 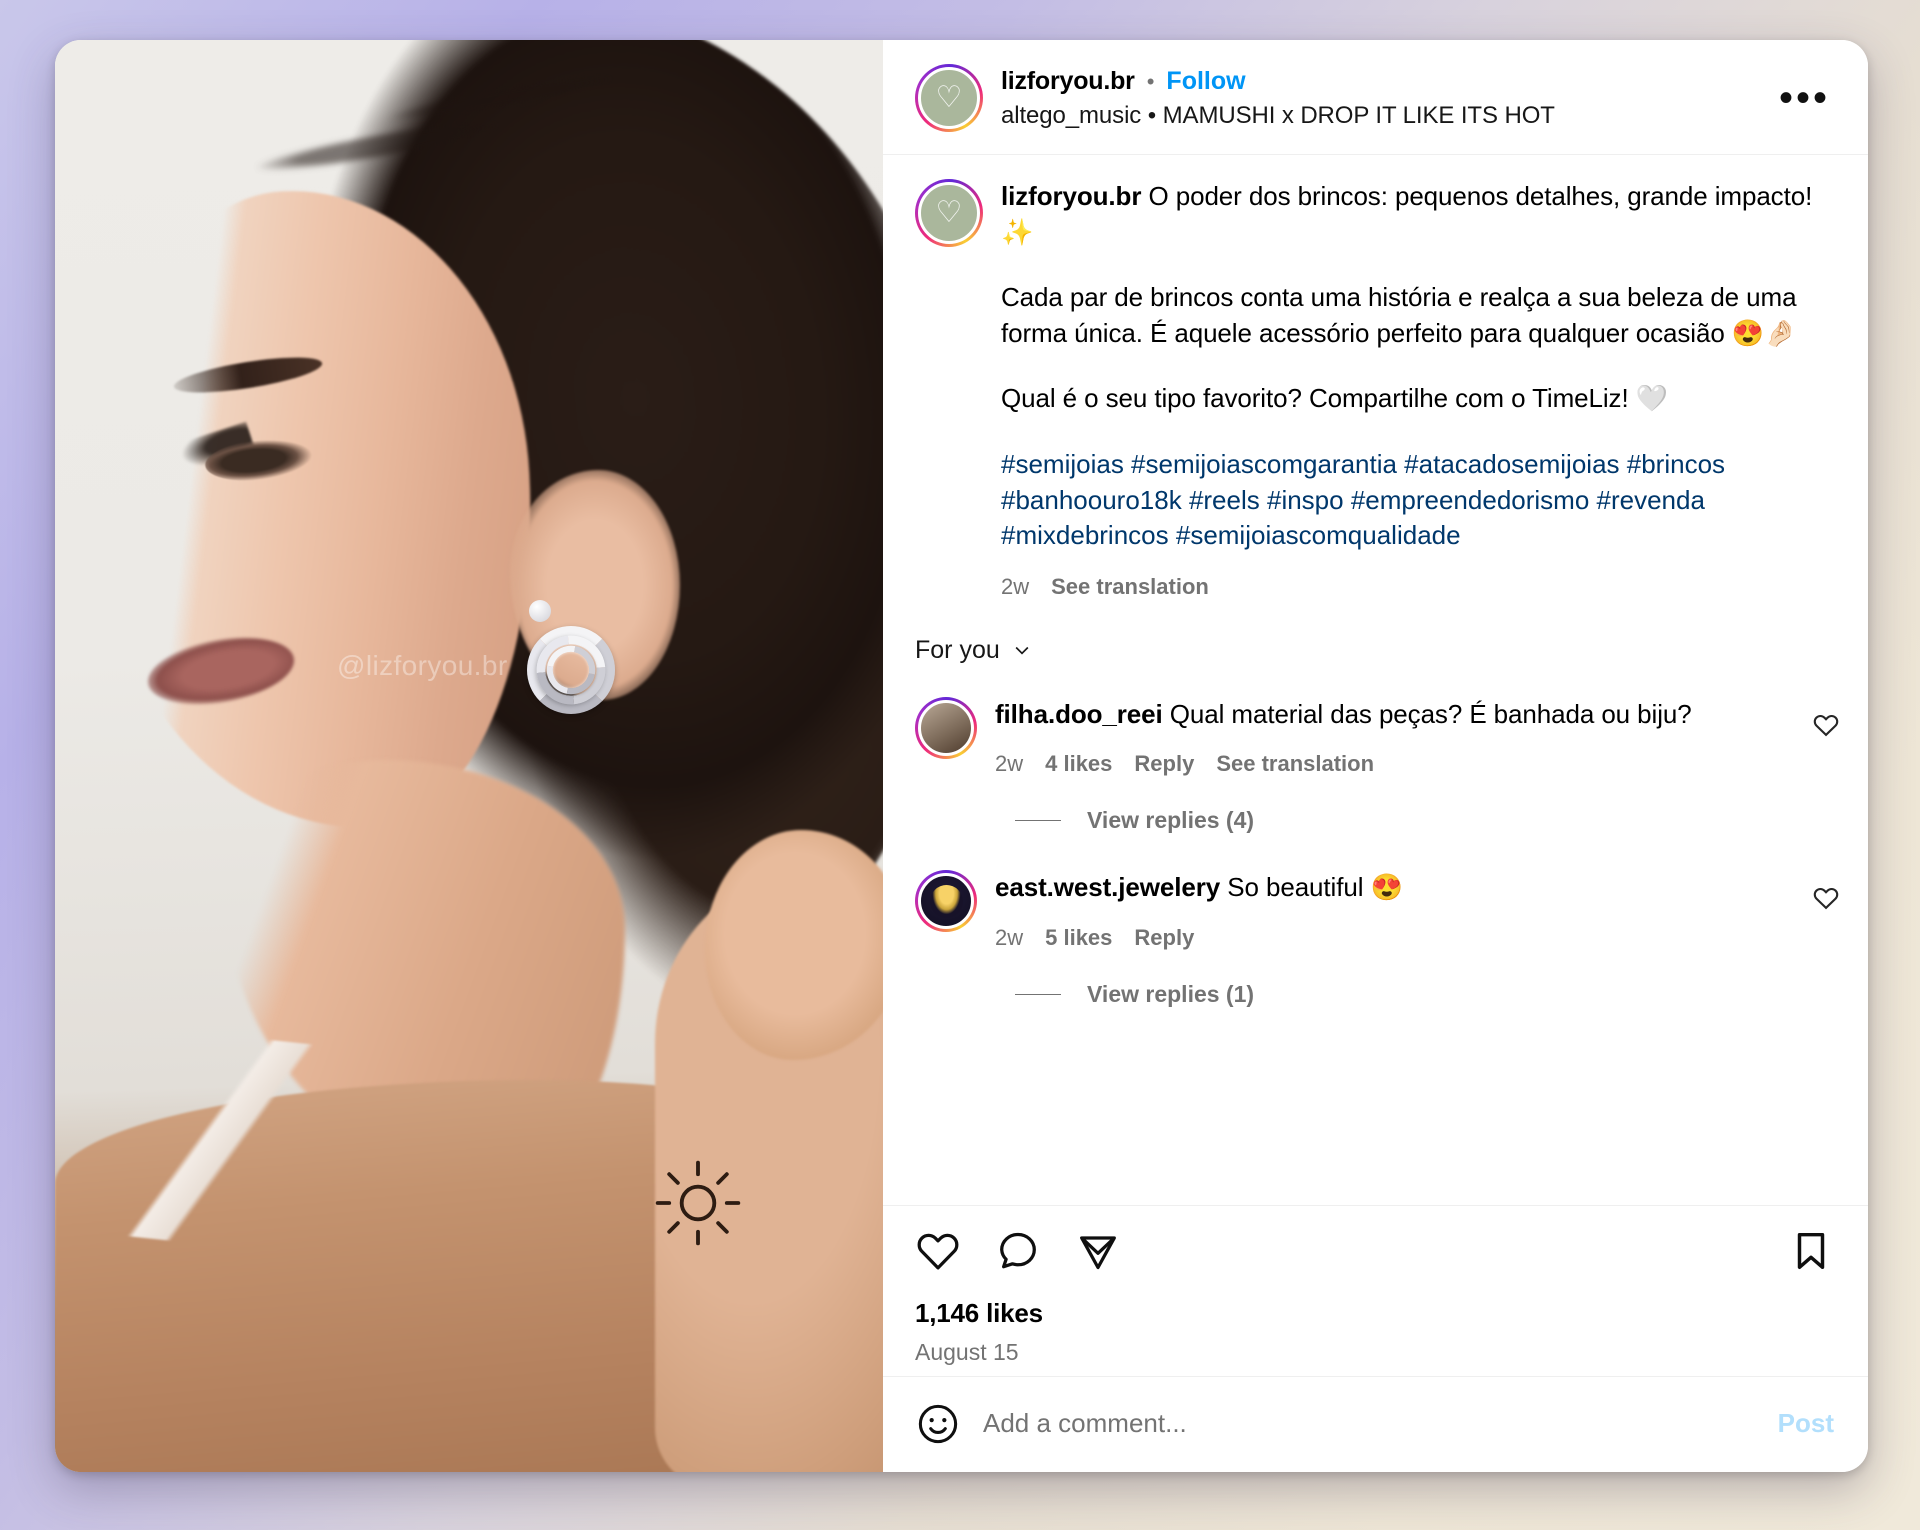 What do you see at coordinates (1130, 587) in the screenshot?
I see `caption-see-translation: See translation` at bounding box center [1130, 587].